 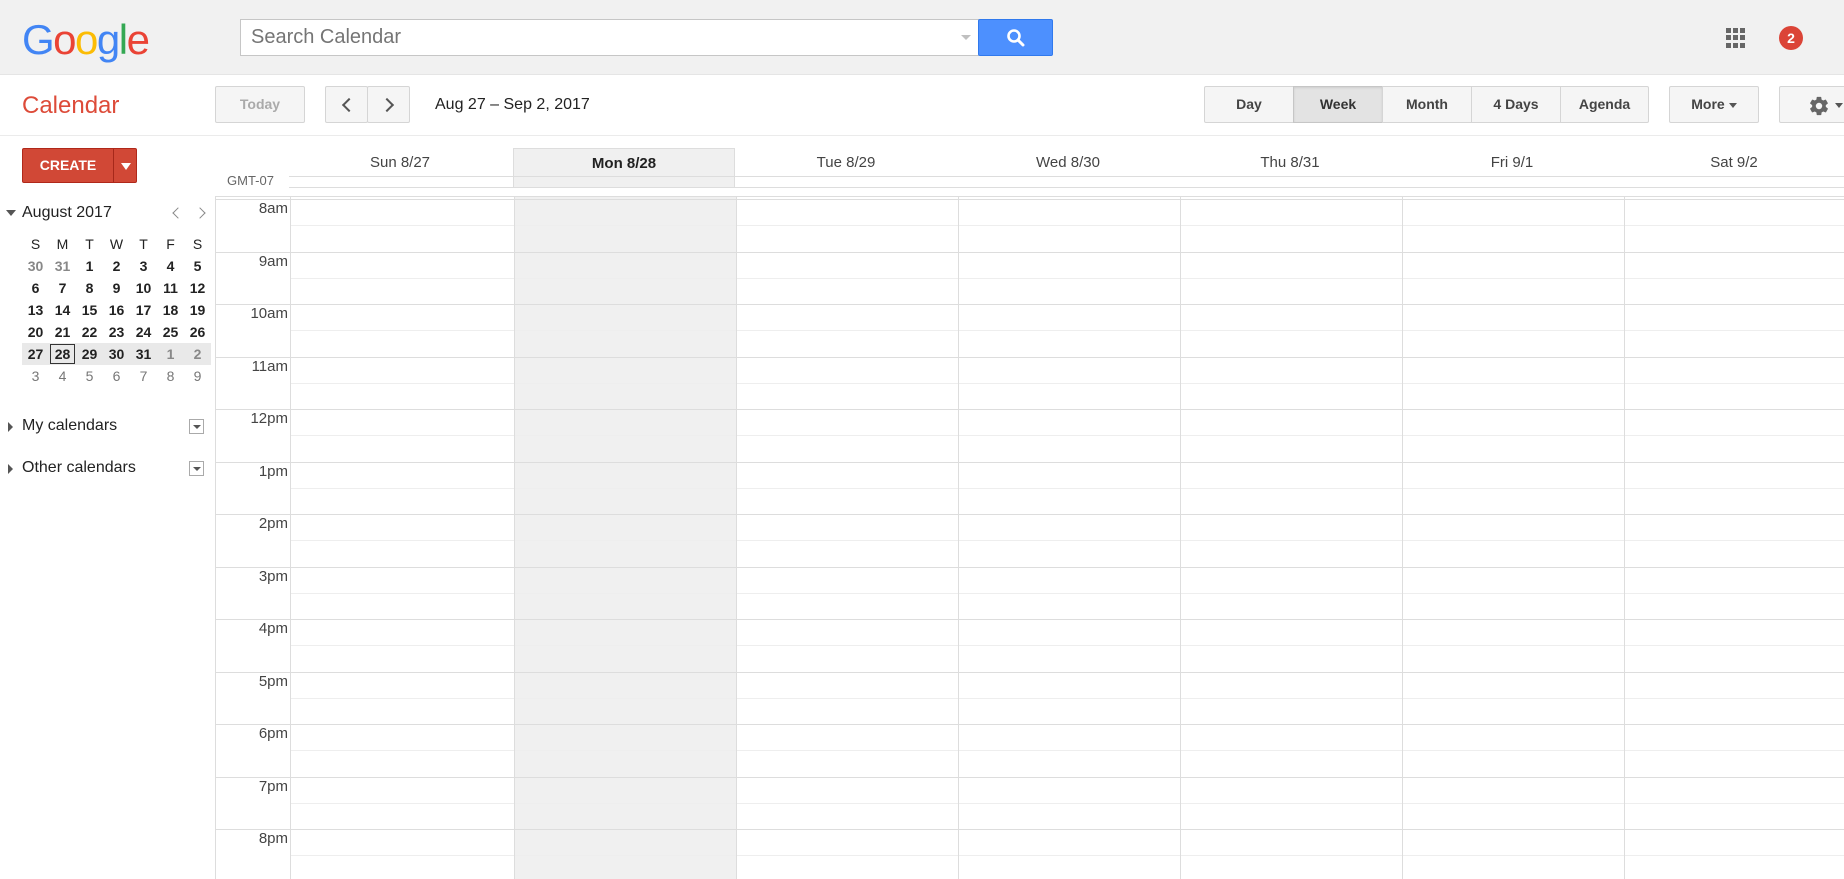 I want to click on mini-day: 25, so click(x=170, y=332).